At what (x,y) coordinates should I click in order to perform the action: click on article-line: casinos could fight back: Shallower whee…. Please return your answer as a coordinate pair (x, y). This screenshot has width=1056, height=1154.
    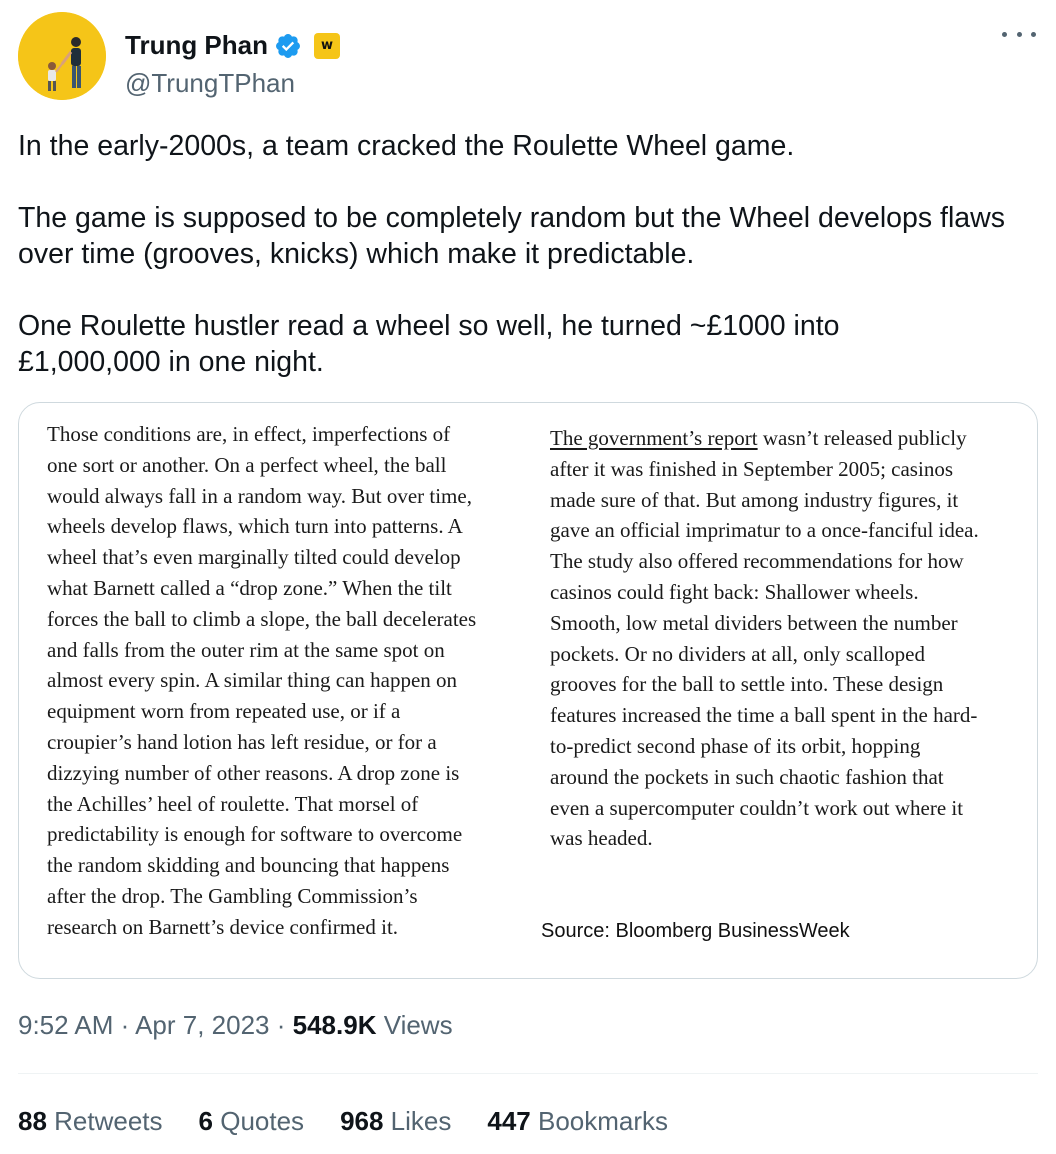
    Looking at the image, I should click on (734, 591).